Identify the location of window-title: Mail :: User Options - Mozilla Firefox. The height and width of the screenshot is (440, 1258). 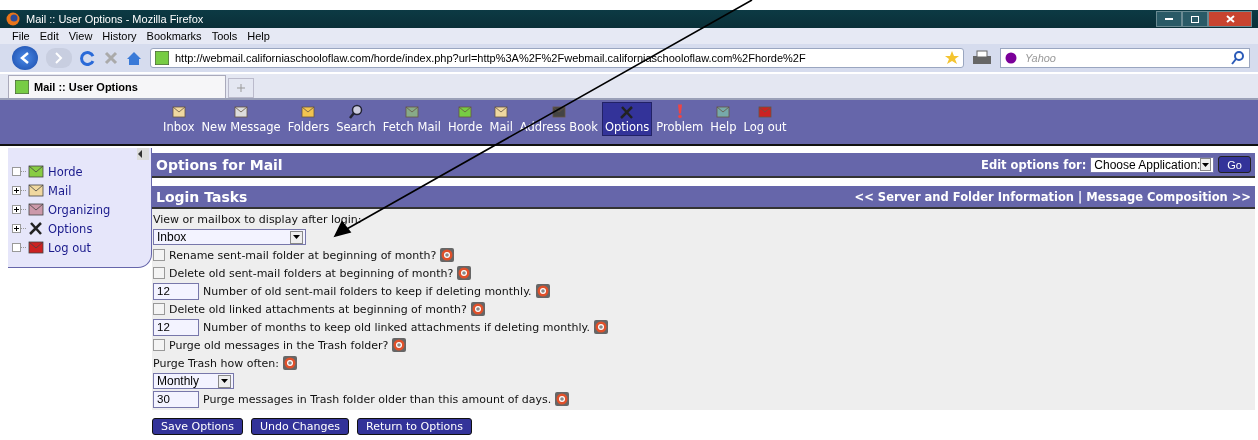
(115, 19).